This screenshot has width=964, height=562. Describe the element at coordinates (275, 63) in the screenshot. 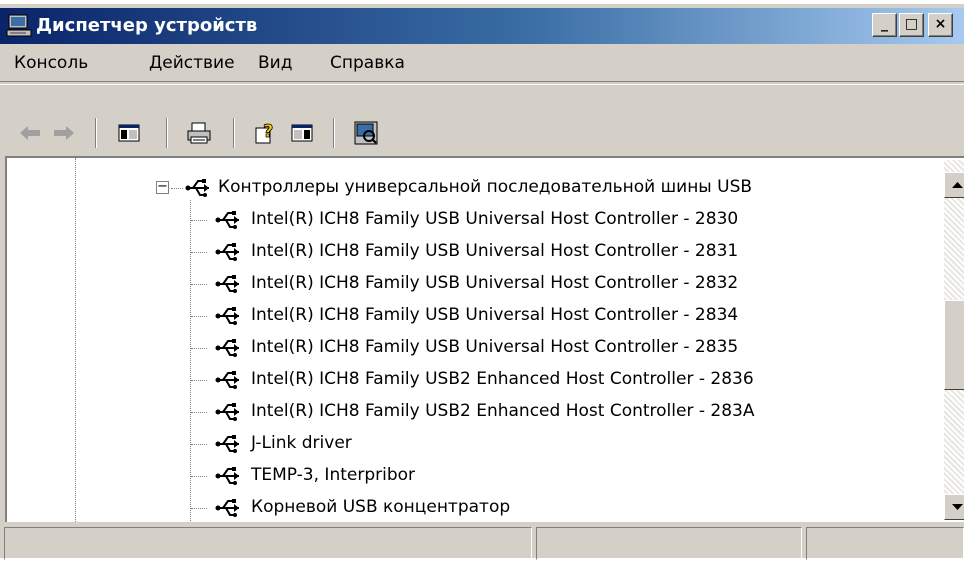

I see `menu-view: Вид` at that location.